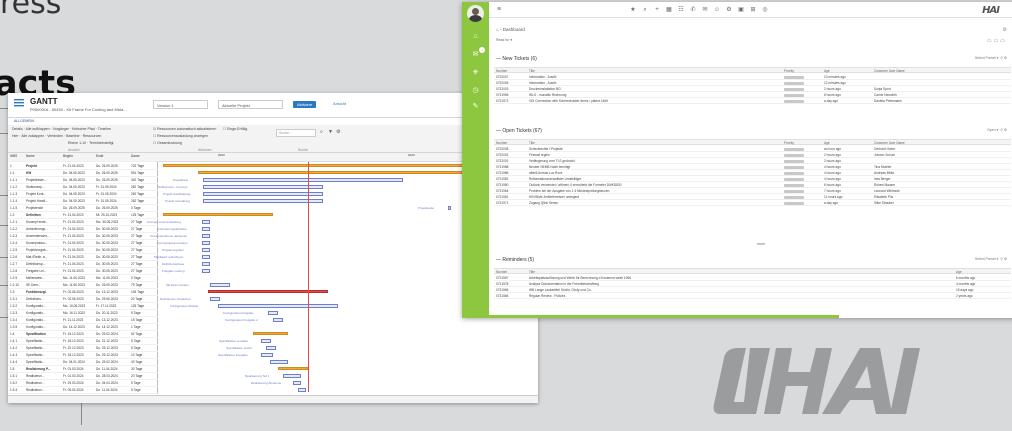 Image resolution: width=1012 pixels, height=431 pixels. I want to click on ribbon-check-total: ☐ Gesamtnutzung, so click(167, 143).